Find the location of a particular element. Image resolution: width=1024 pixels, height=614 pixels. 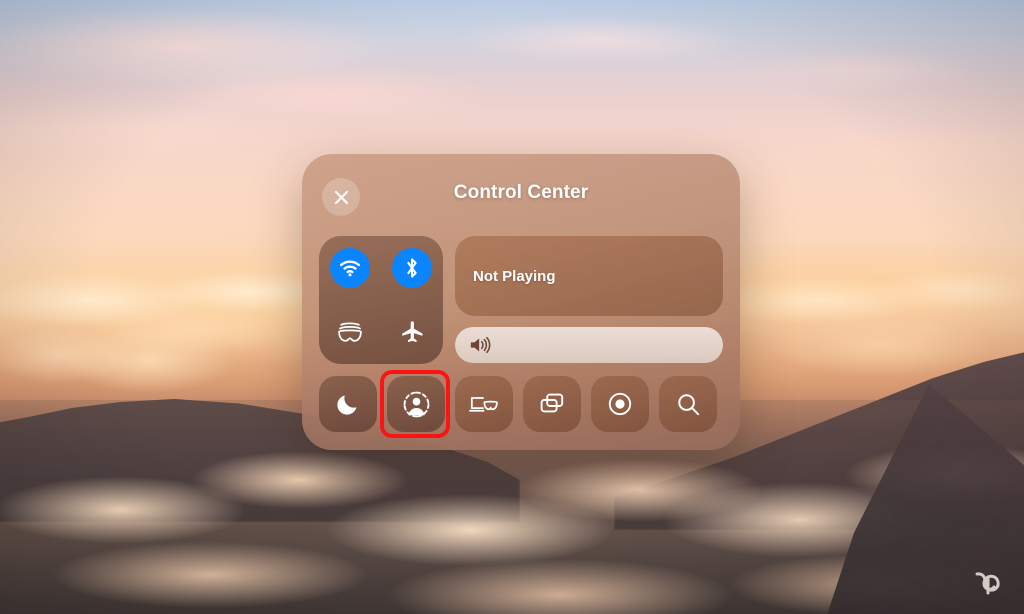

record-icon is located at coordinates (620, 404).